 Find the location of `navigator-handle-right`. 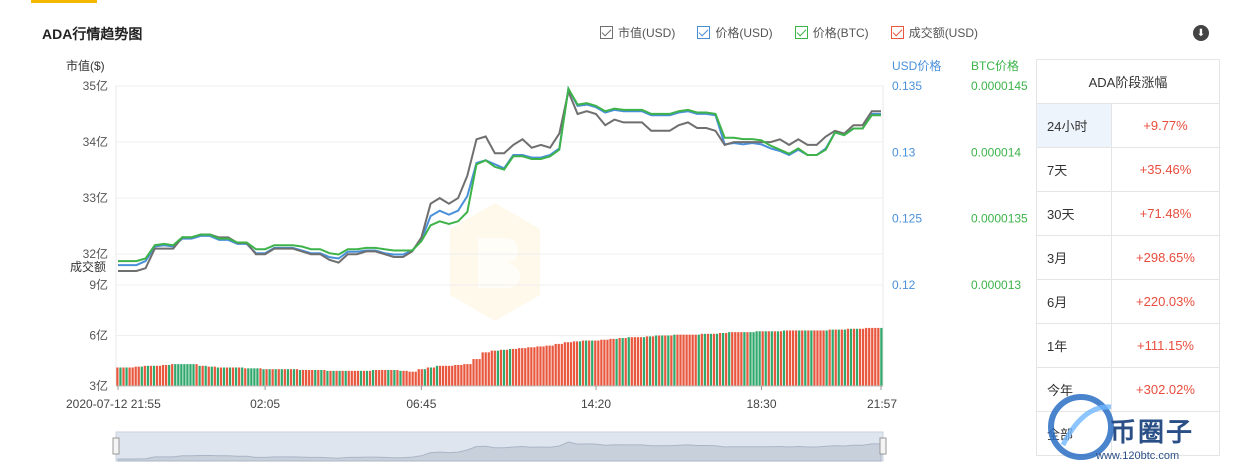

navigator-handle-right is located at coordinates (883, 446).